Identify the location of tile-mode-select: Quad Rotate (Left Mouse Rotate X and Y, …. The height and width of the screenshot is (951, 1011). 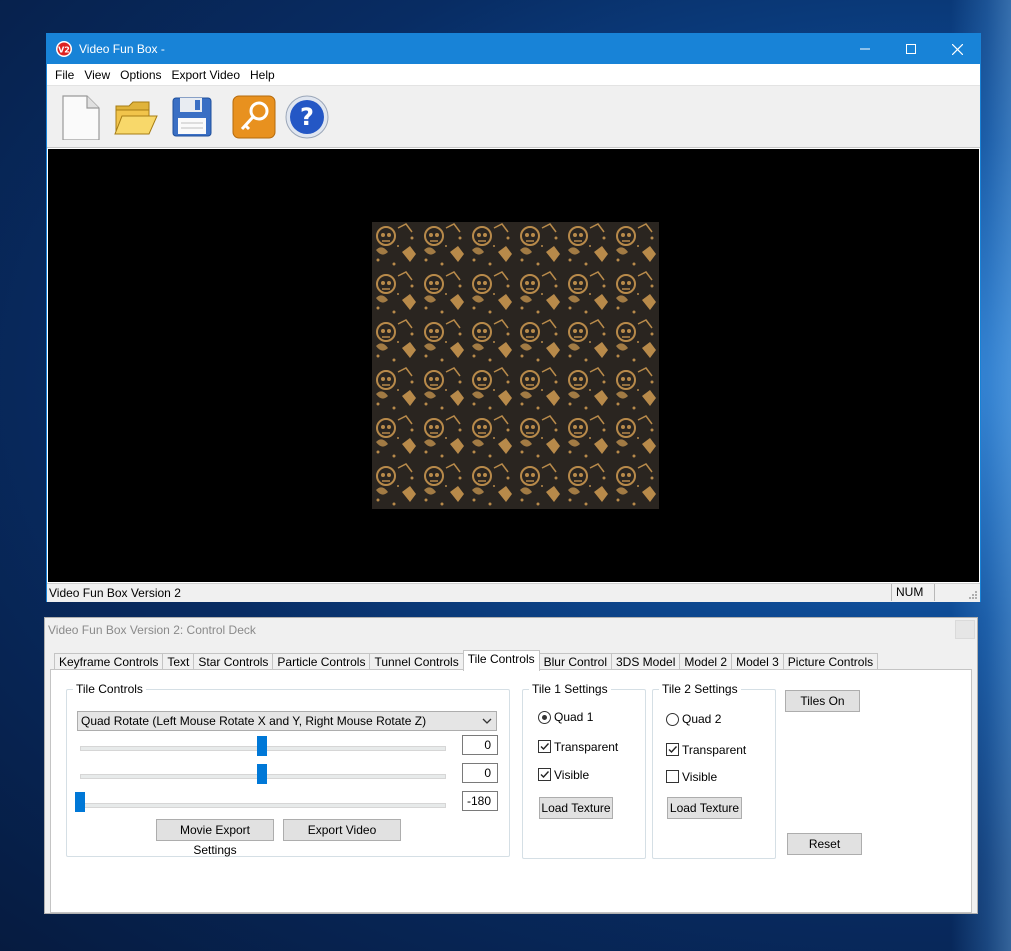
(287, 721).